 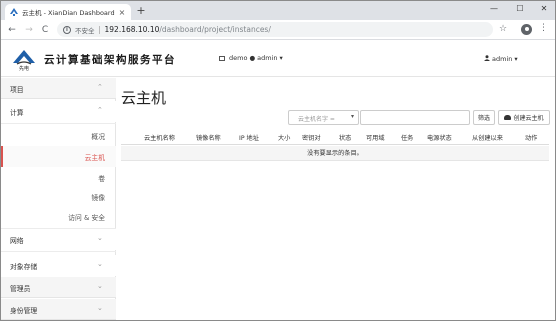 I want to click on sidebar-item-label: 云主机, so click(x=94, y=158).